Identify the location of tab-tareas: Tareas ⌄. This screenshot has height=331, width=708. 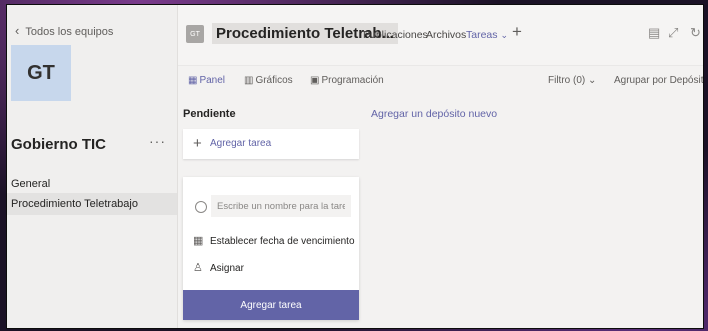
(487, 35).